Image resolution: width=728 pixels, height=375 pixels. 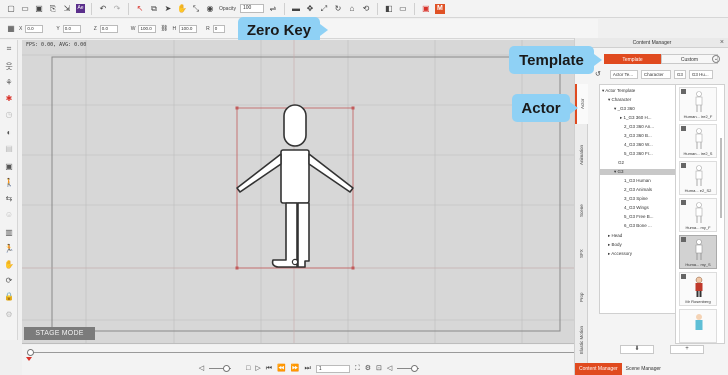 What do you see at coordinates (721, 178) in the screenshot?
I see `thumbnail-scrollbar` at bounding box center [721, 178].